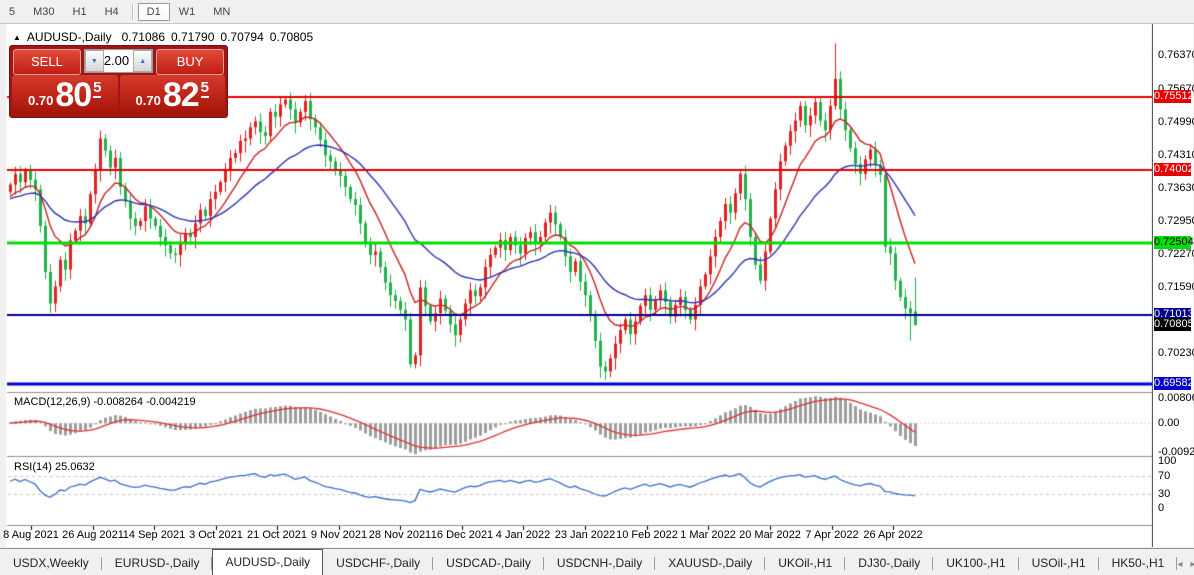  What do you see at coordinates (105, 402) in the screenshot?
I see `macd-label: MACD(12,26,9) -0.008264 -0.004219` at bounding box center [105, 402].